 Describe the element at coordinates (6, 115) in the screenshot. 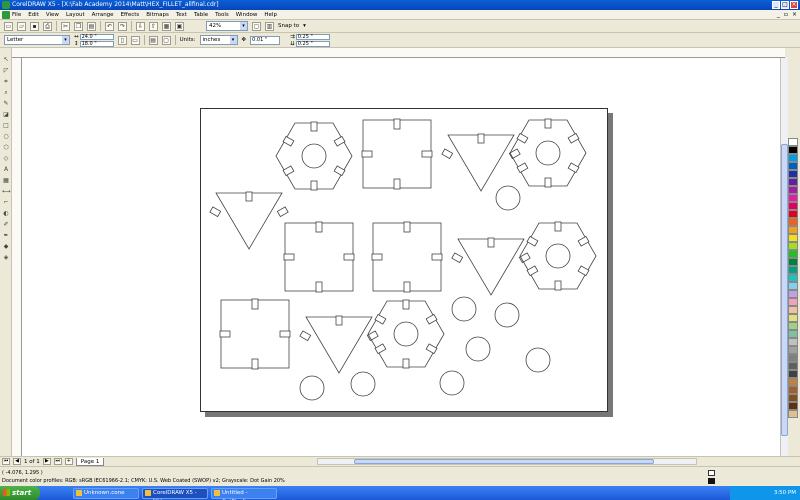

I see `smart-fill-icon: ◪` at that location.